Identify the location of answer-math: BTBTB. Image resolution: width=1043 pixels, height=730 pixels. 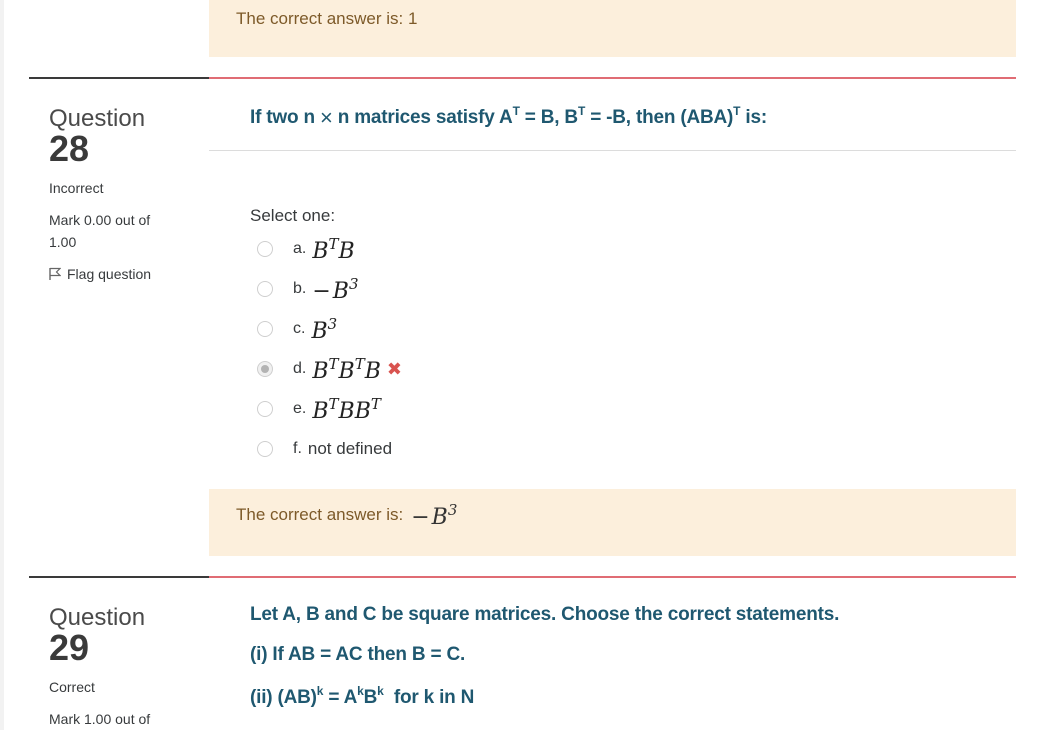
(346, 369).